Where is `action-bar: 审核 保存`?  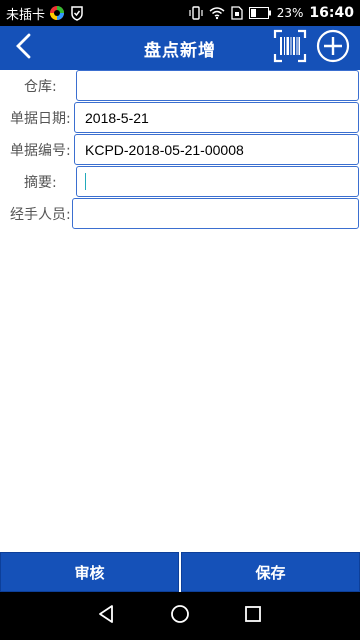 action-bar: 审核 保存 is located at coordinates (180, 572).